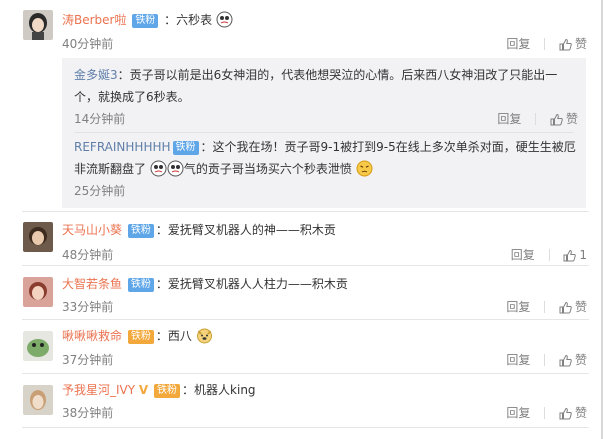 The image size is (603, 439). What do you see at coordinates (300, 238) in the screenshot?
I see `comment-item: 天马山小葵 铁粉 ：爱抚臂叉机器人的神——积木贡 48分钟前 回复 1` at bounding box center [300, 238].